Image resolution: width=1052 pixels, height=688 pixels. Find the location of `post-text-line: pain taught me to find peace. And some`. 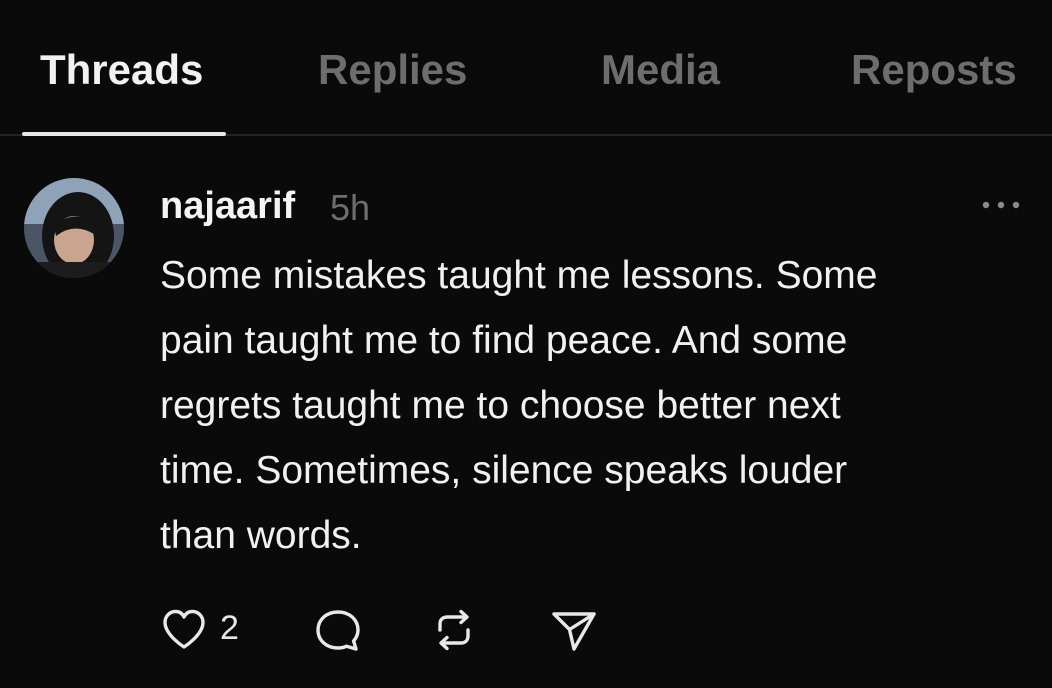

post-text-line: pain taught me to find peace. And some is located at coordinates (504, 340).